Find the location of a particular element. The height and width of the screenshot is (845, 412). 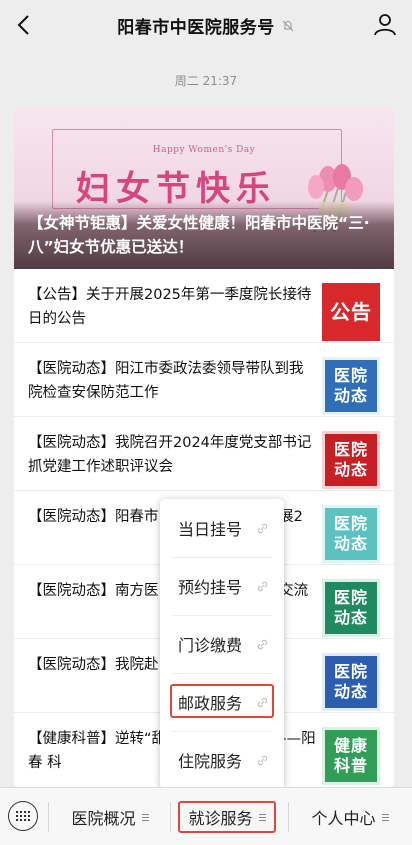

article-title: 【医院动态】阳江市委政法委领导带队到我院检查安保防范工作 is located at coordinates (166, 381).